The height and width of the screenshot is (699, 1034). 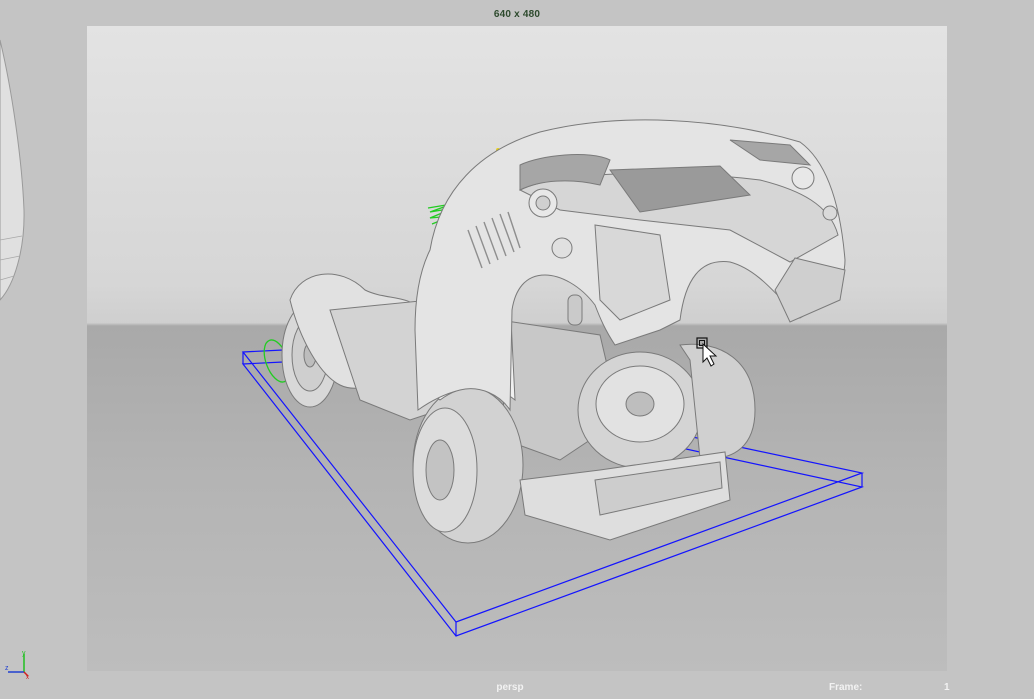 What do you see at coordinates (947, 687) in the screenshot?
I see `frame-value: 1` at bounding box center [947, 687].